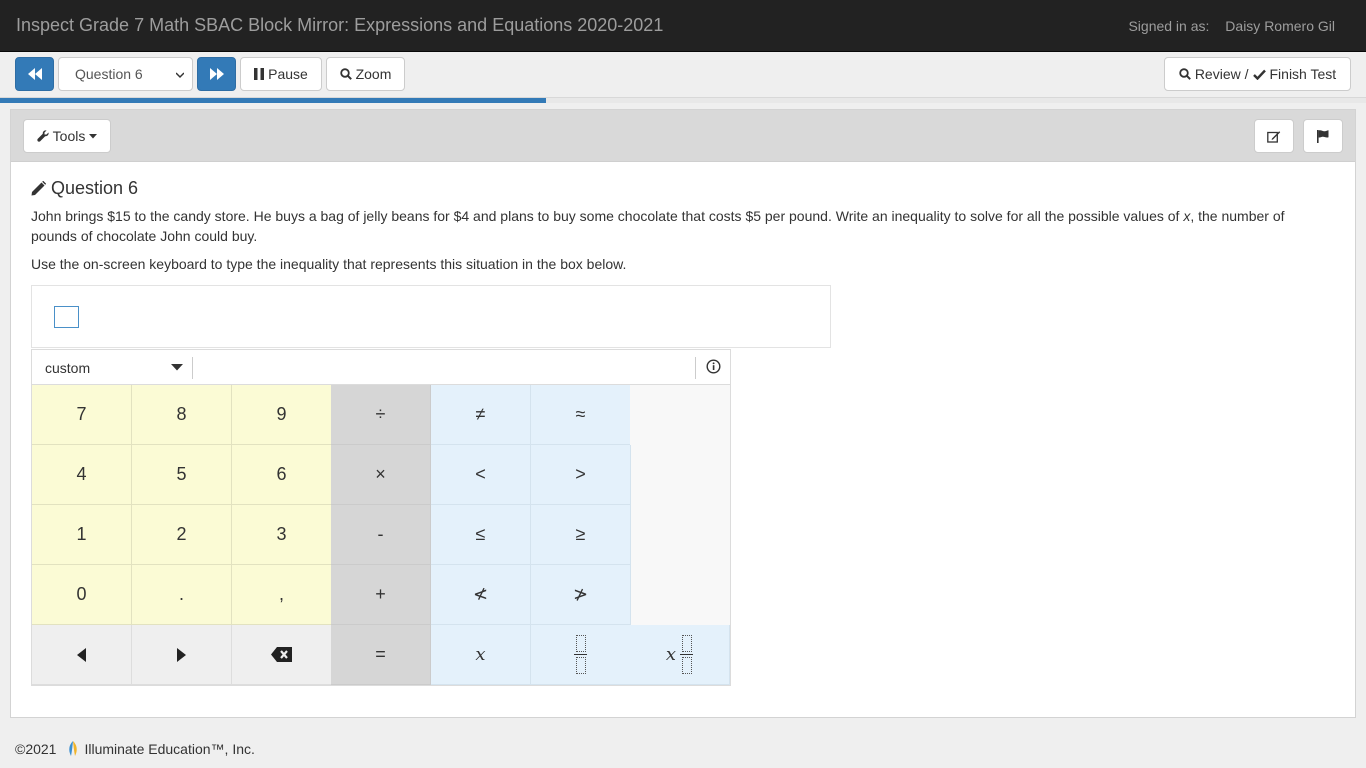 This screenshot has width=1366, height=768. I want to click on panel-header: Tools, so click(683, 136).